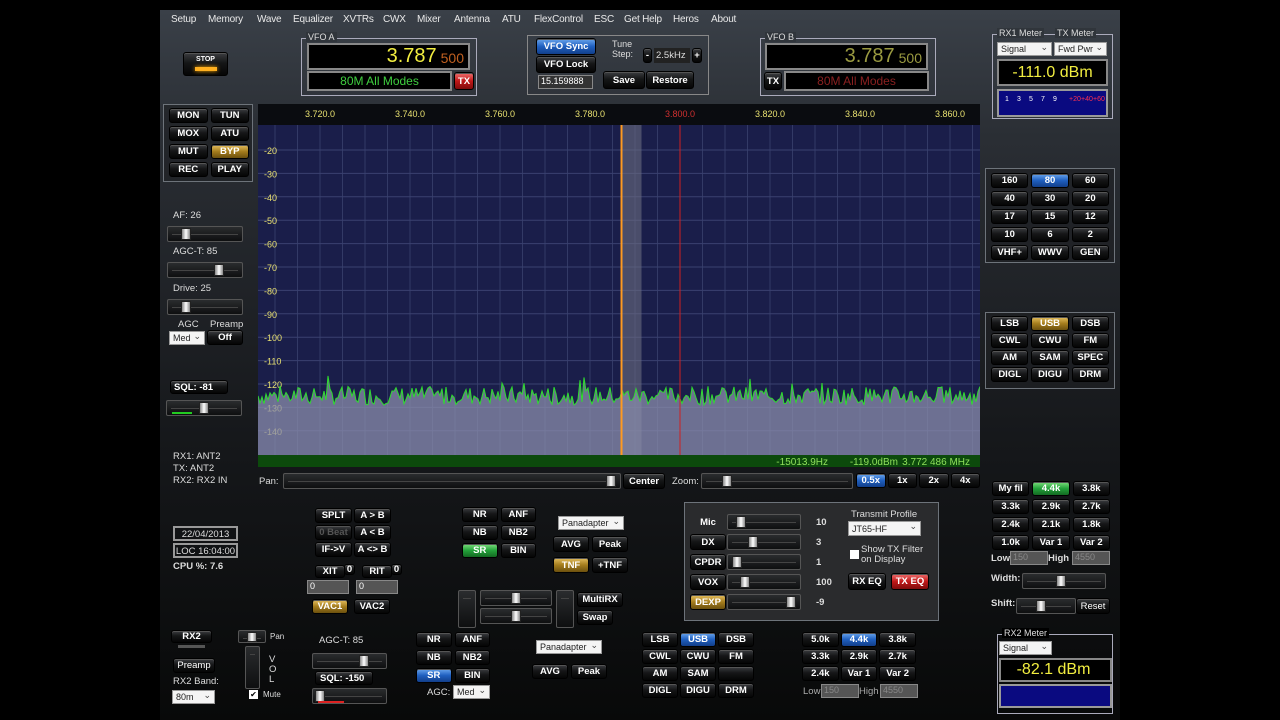 Image resolution: width=1280 pixels, height=720 pixels. Describe the element at coordinates (1090, 216) in the screenshot. I see `band-grid-button: 12` at that location.